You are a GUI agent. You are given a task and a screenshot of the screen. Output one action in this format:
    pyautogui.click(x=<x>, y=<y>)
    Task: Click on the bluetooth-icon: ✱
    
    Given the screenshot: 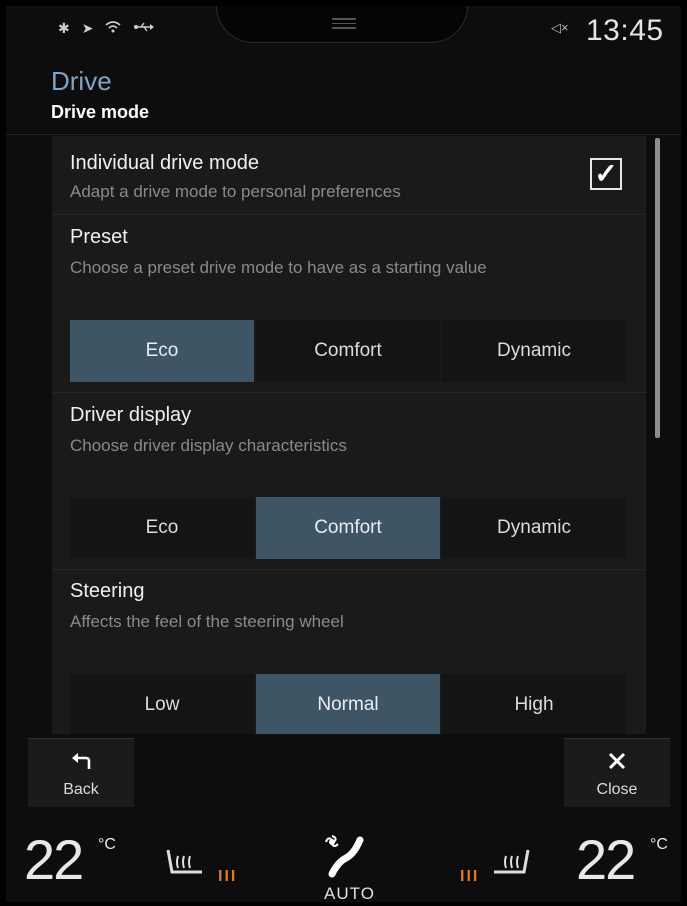 What is the action you would take?
    pyautogui.click(x=64, y=28)
    